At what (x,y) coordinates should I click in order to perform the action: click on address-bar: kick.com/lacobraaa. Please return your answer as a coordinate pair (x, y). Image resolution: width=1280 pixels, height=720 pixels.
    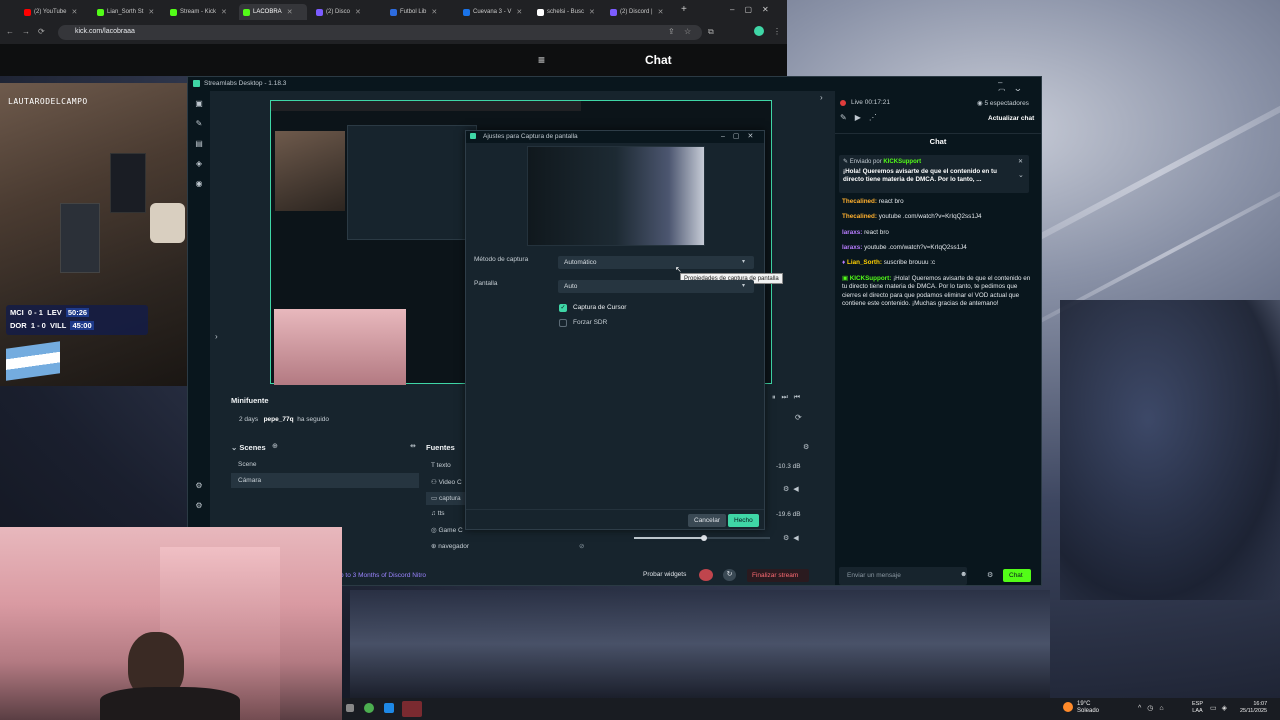
    Looking at the image, I should click on (380, 32).